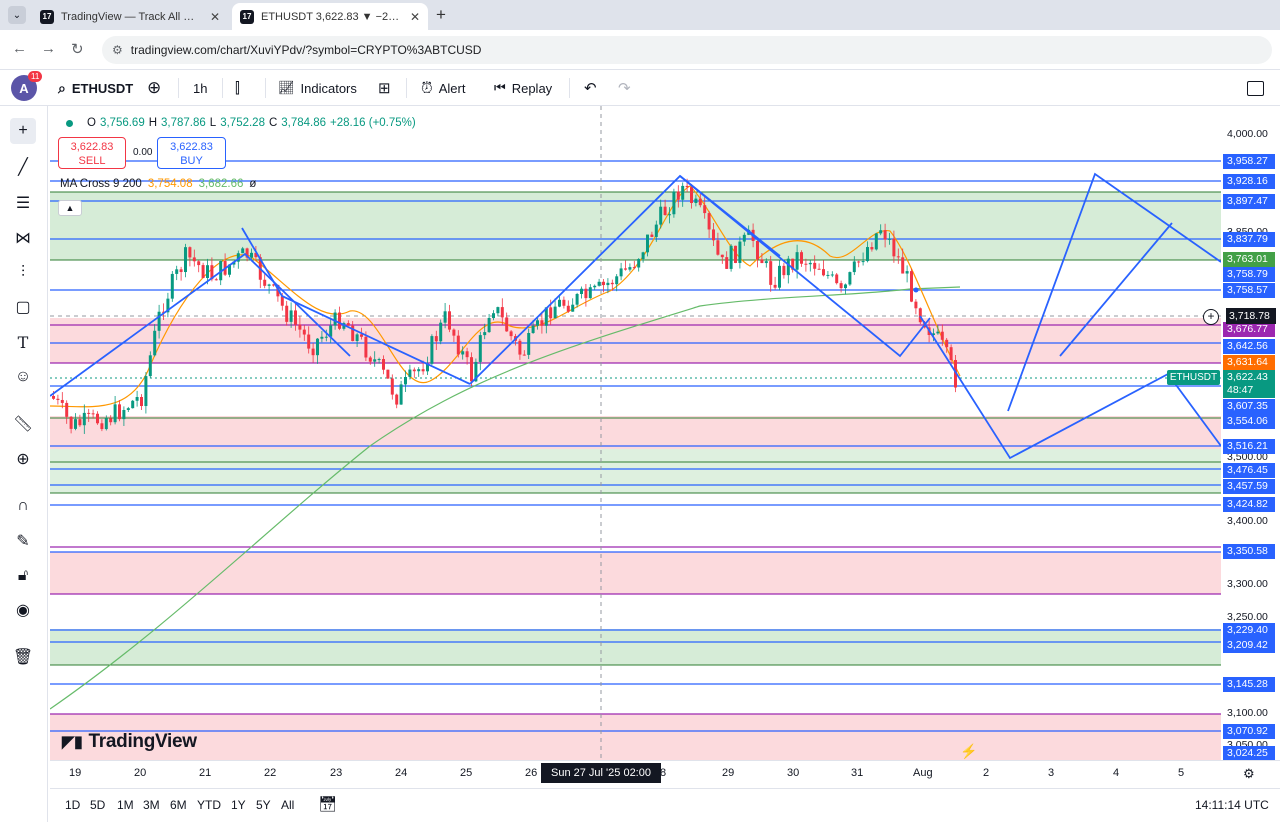 Image resolution: width=1280 pixels, height=822 pixels. What do you see at coordinates (238, 805) in the screenshot?
I see `range-button-1y: 1Y` at bounding box center [238, 805].